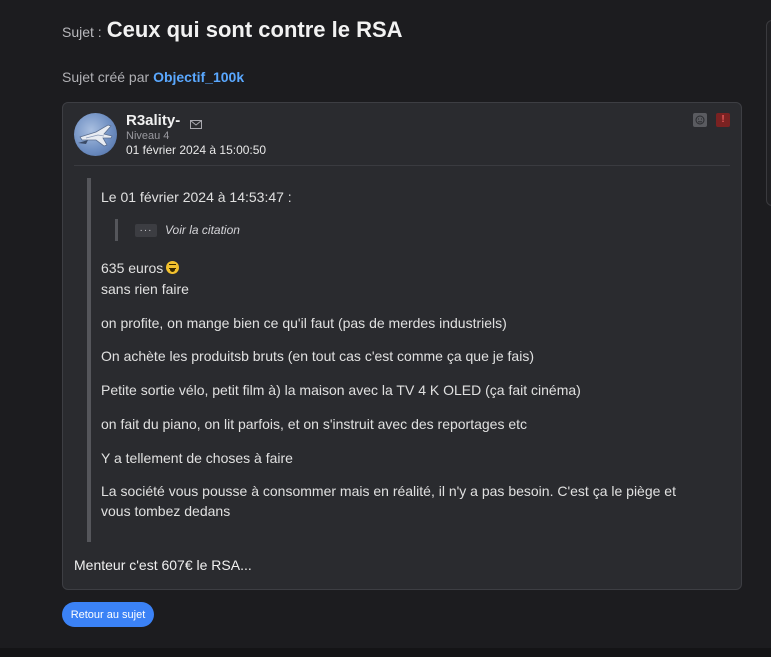 This screenshot has width=771, height=657. What do you see at coordinates (196, 197) in the screenshot?
I see `quote-header: Le 01 février 2024 à 14:53:47 :` at bounding box center [196, 197].